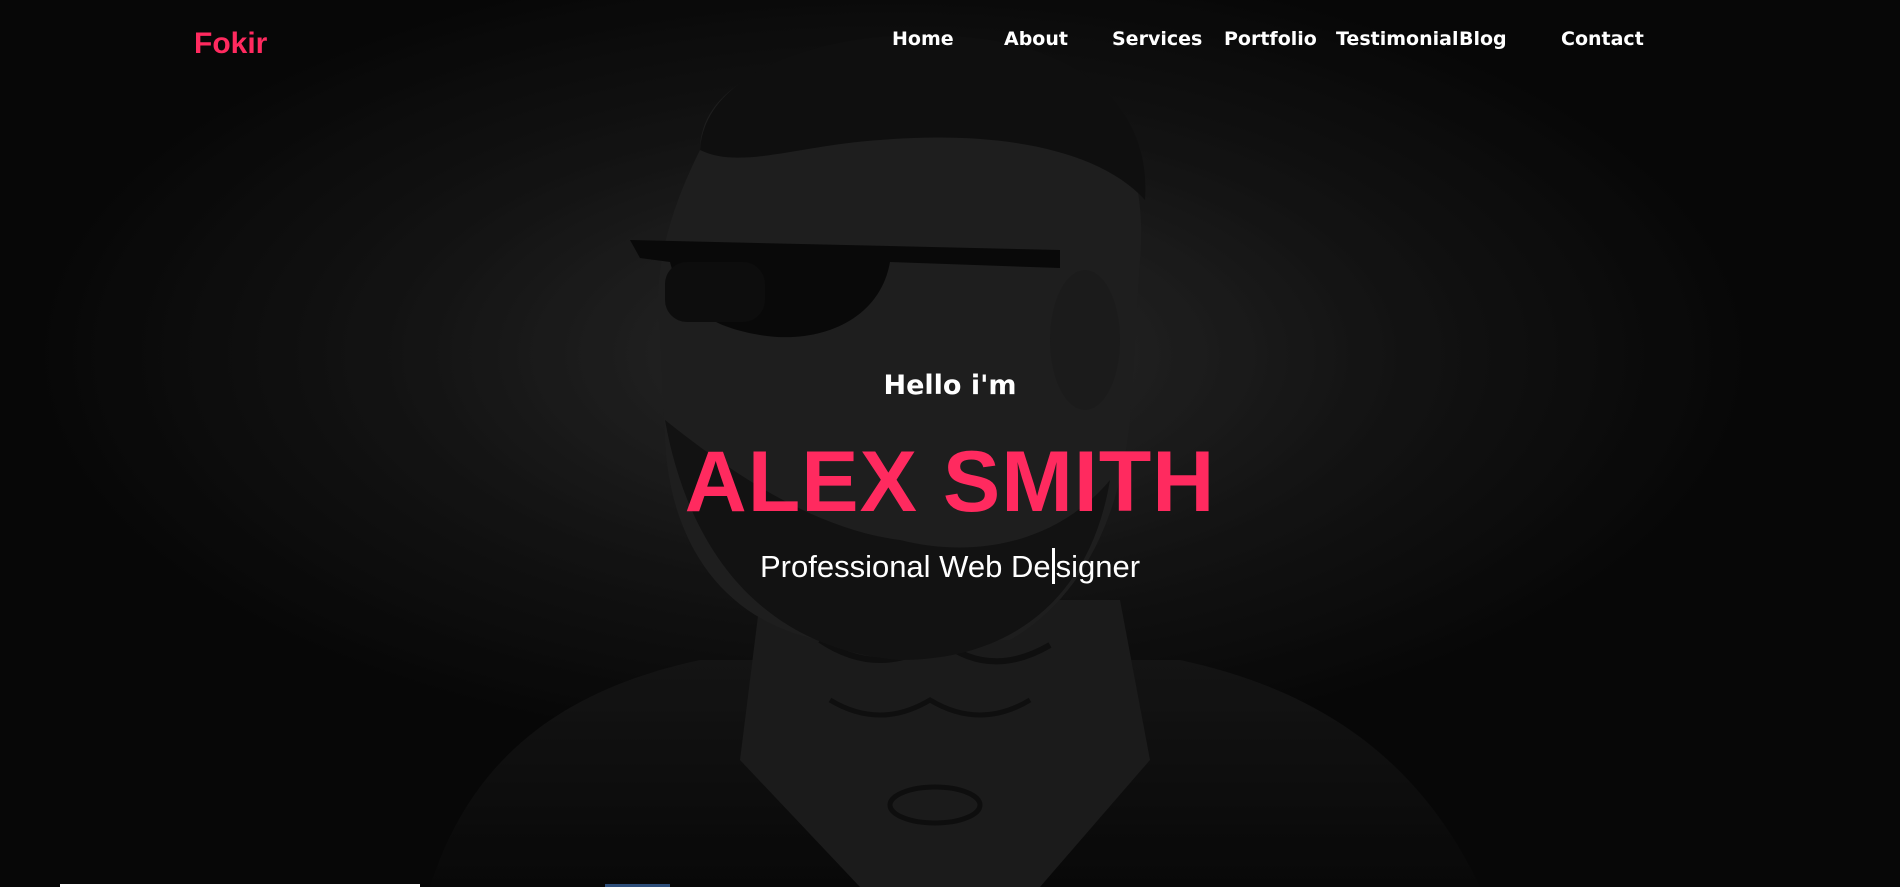  What do you see at coordinates (1098, 566) in the screenshot?
I see `hero-role-text-end: signer` at bounding box center [1098, 566].